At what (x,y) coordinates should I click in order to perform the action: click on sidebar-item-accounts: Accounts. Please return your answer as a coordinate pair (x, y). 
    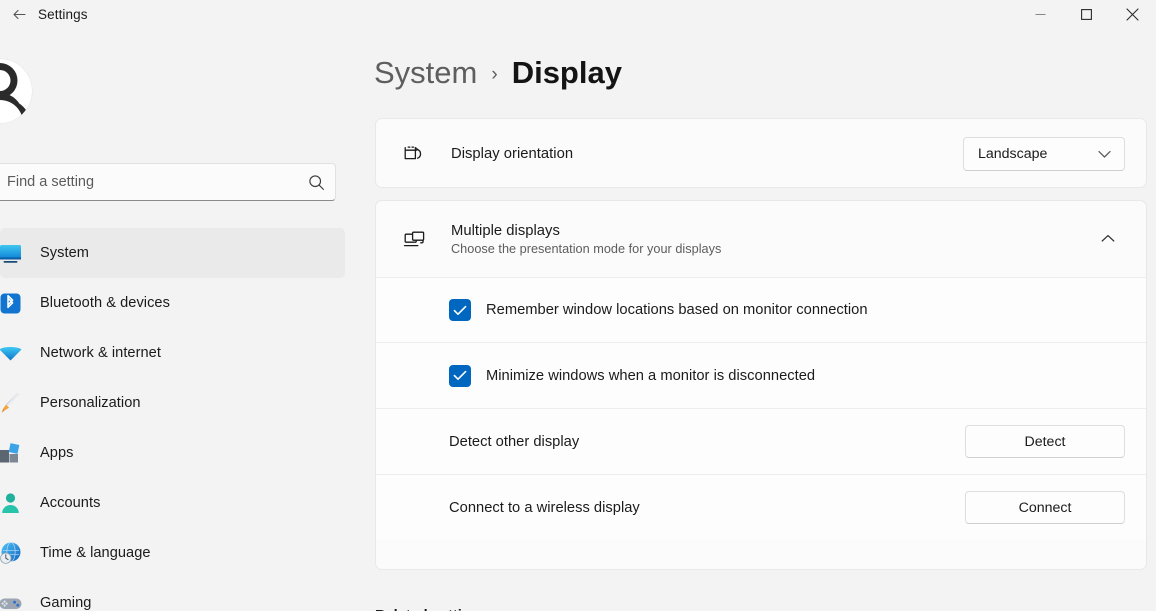
    Looking at the image, I should click on (172, 503).